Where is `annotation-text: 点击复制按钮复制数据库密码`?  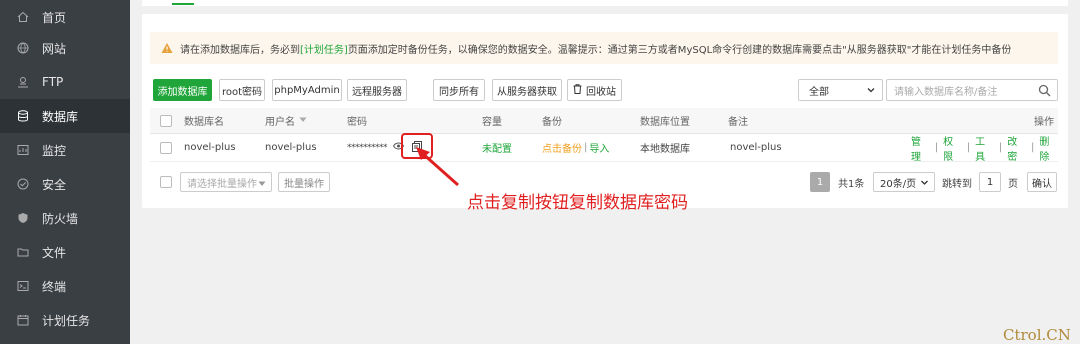 annotation-text: 点击复制按钮复制数据库密码 is located at coordinates (577, 203).